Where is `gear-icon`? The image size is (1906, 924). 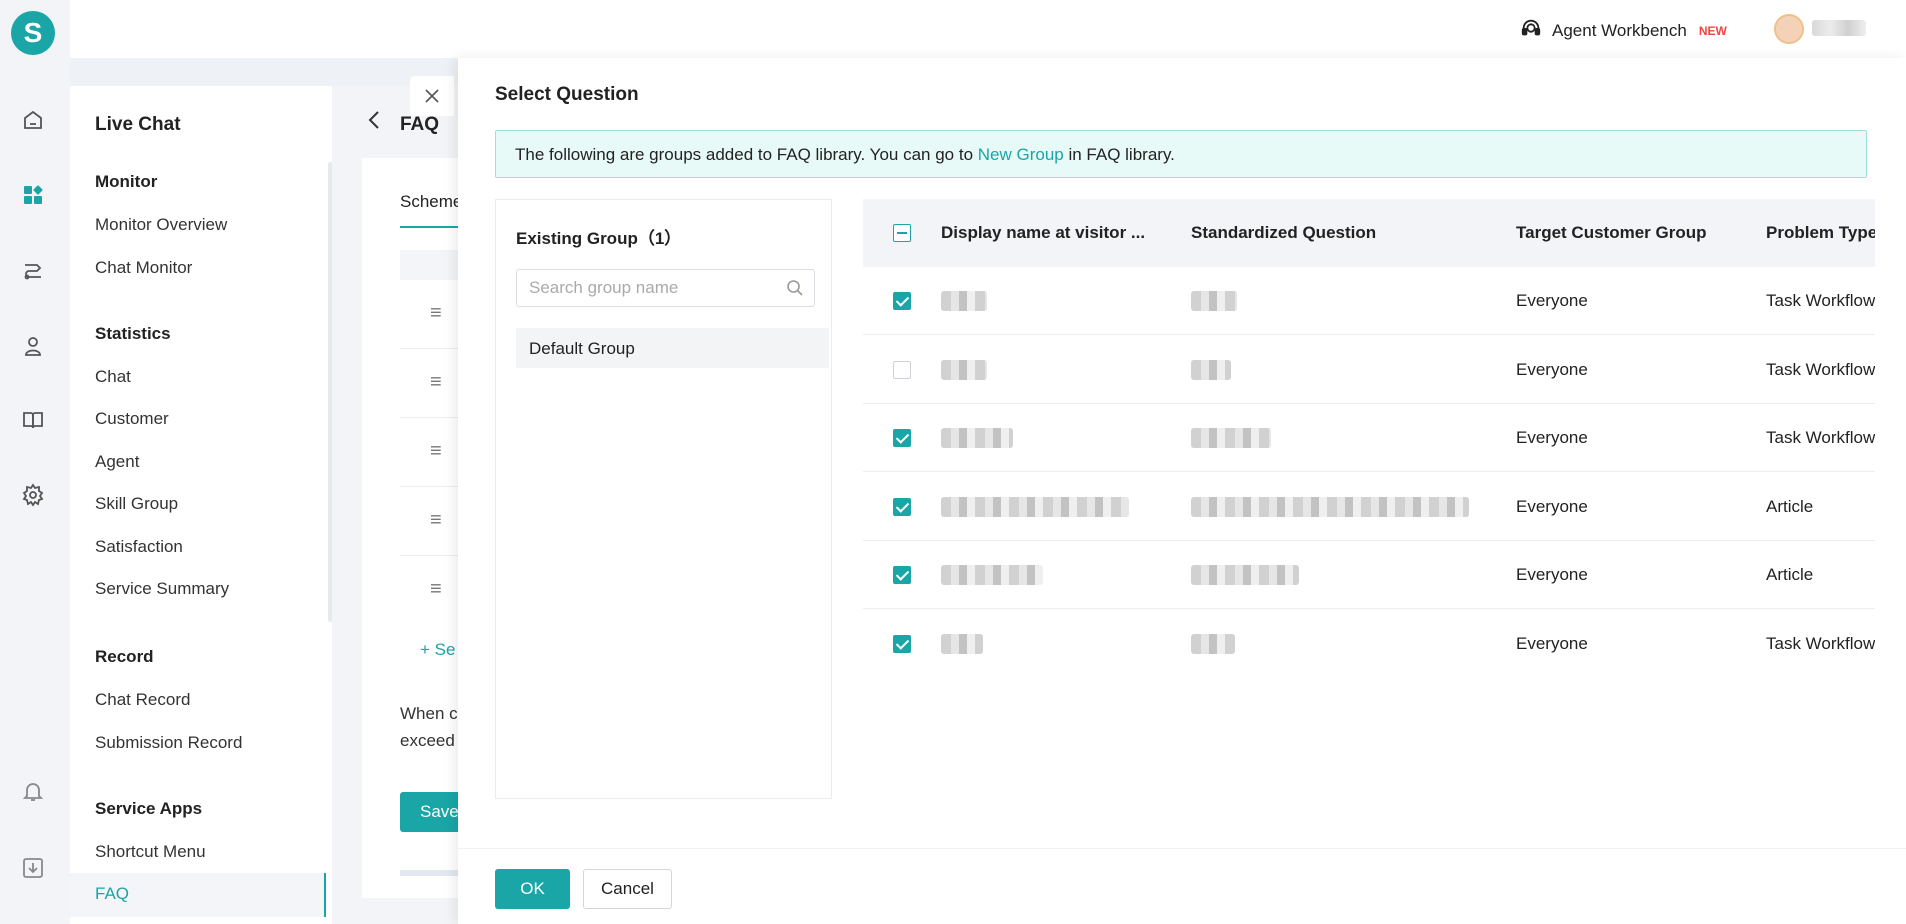
gear-icon is located at coordinates (33, 495).